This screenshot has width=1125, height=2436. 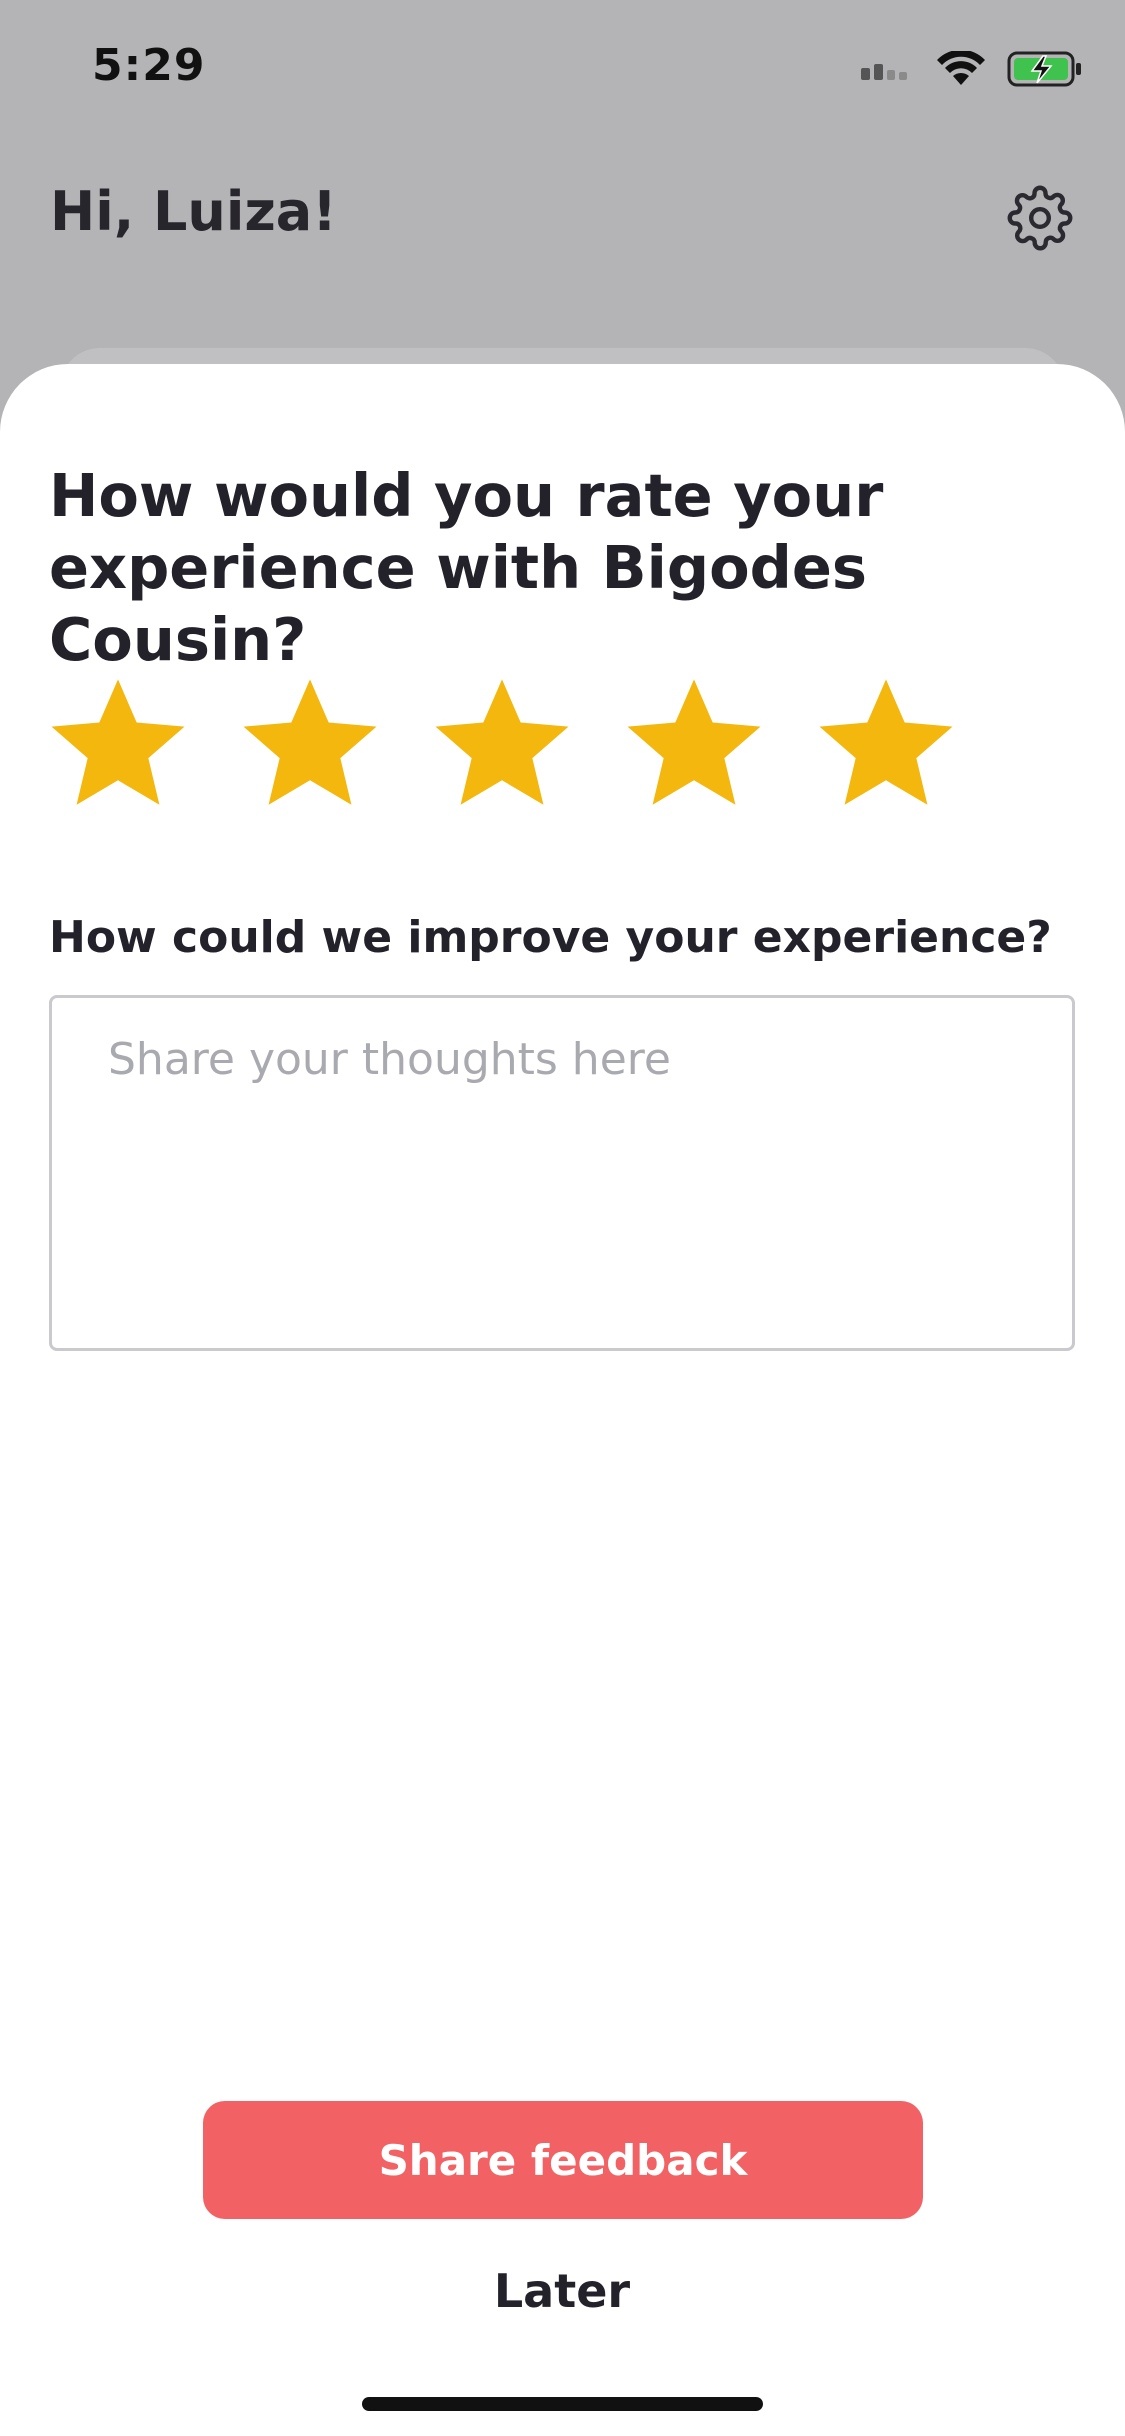 What do you see at coordinates (193, 211) in the screenshot?
I see `greeting-title: Hi, Luiza!` at bounding box center [193, 211].